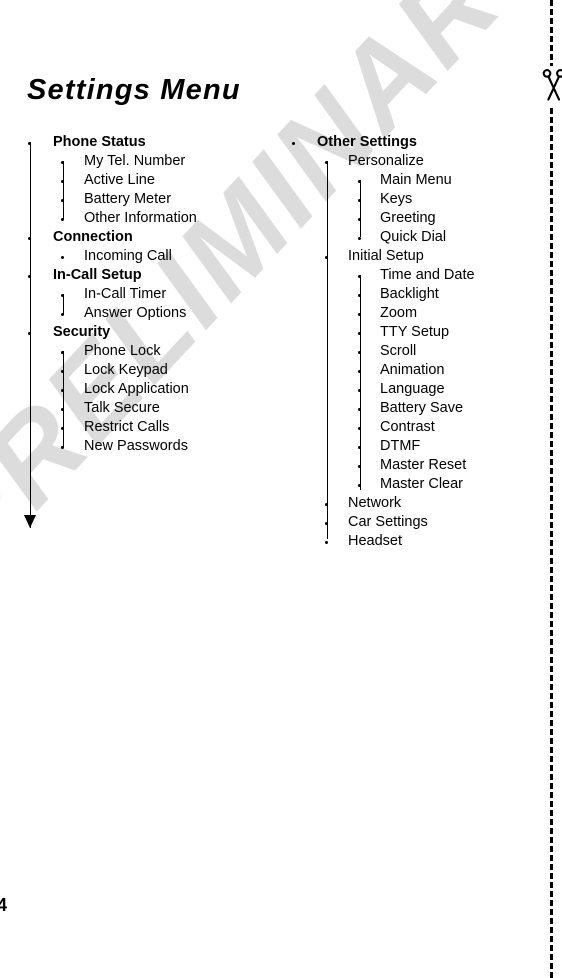 The width and height of the screenshot is (562, 978). I want to click on menu-item-personalize: Personalize, so click(417, 161).